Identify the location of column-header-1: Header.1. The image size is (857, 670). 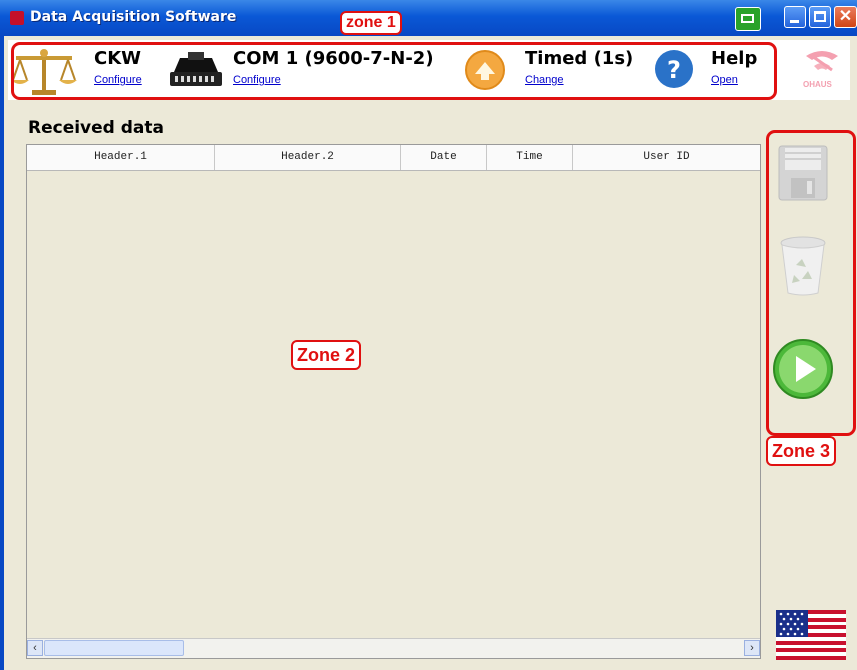
(121, 157).